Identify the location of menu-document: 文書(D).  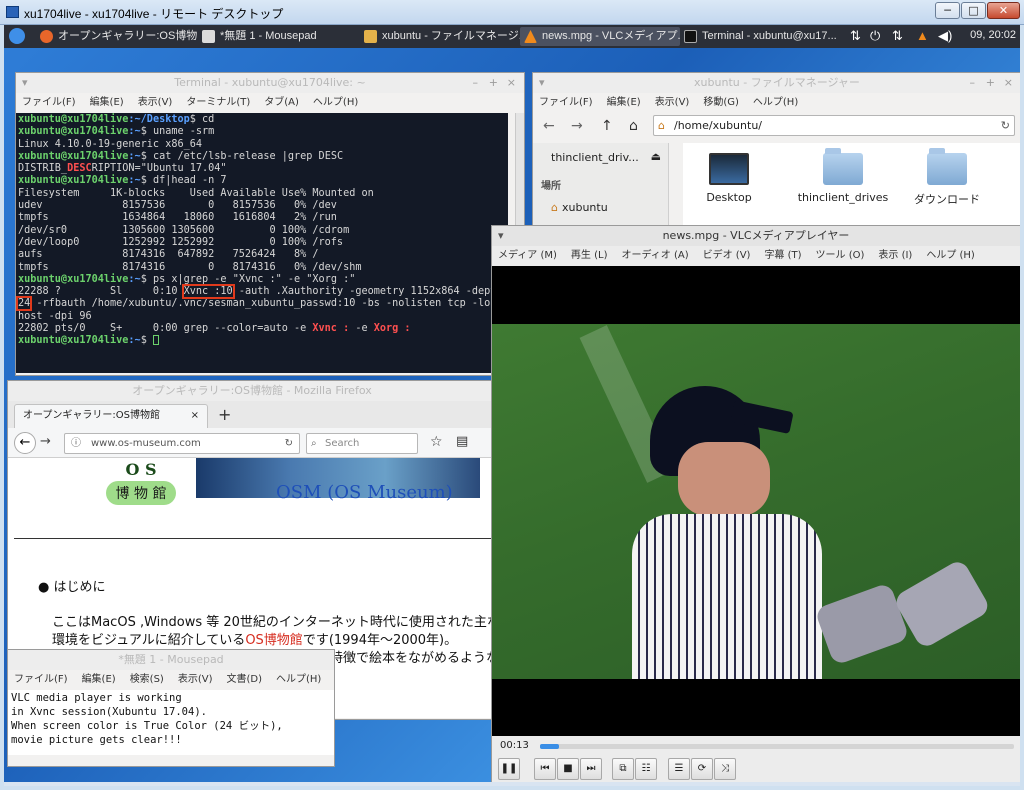
(245, 679).